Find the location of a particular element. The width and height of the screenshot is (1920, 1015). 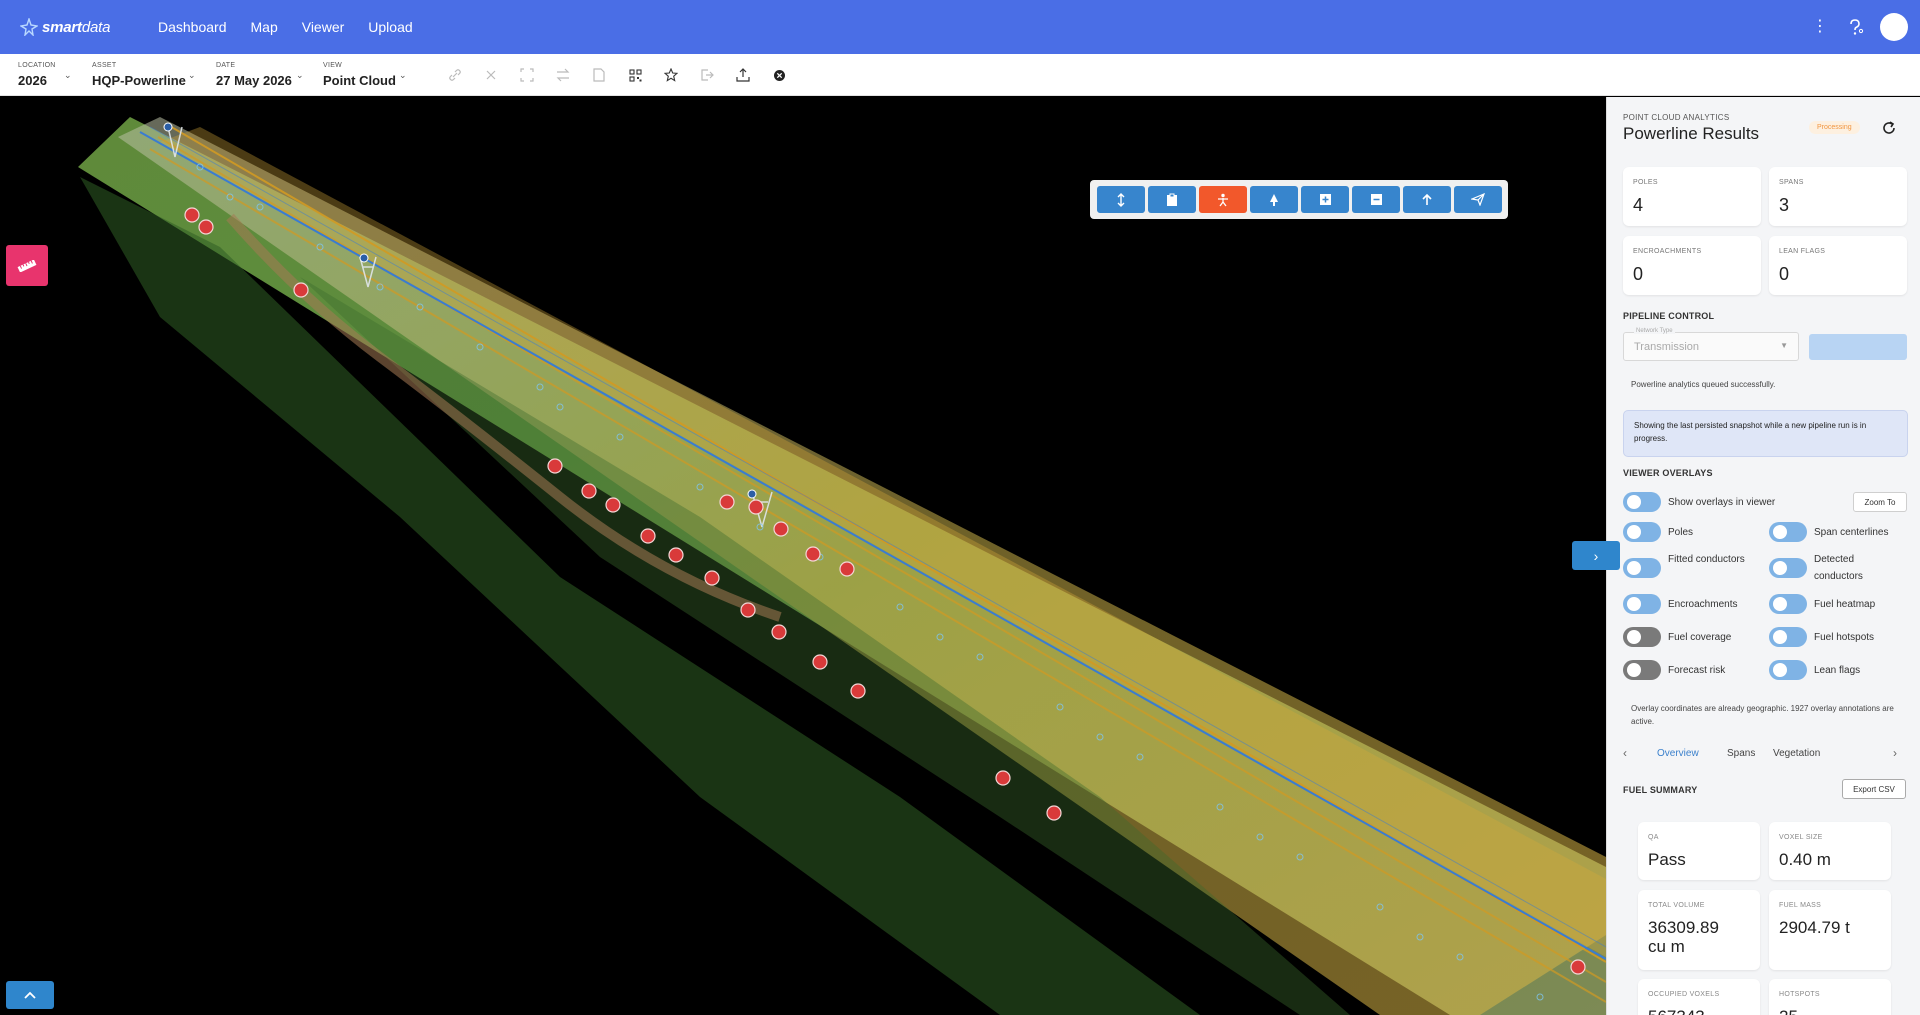

fuel-label: FUEL MASS is located at coordinates (1800, 905).